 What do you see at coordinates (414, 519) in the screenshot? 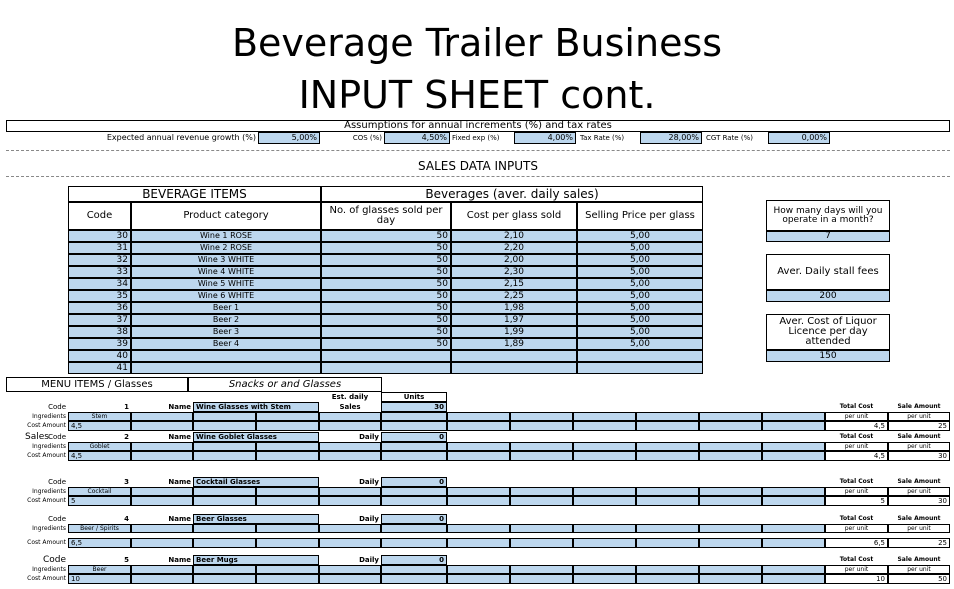
I see `menu-units-value: 0` at bounding box center [414, 519].